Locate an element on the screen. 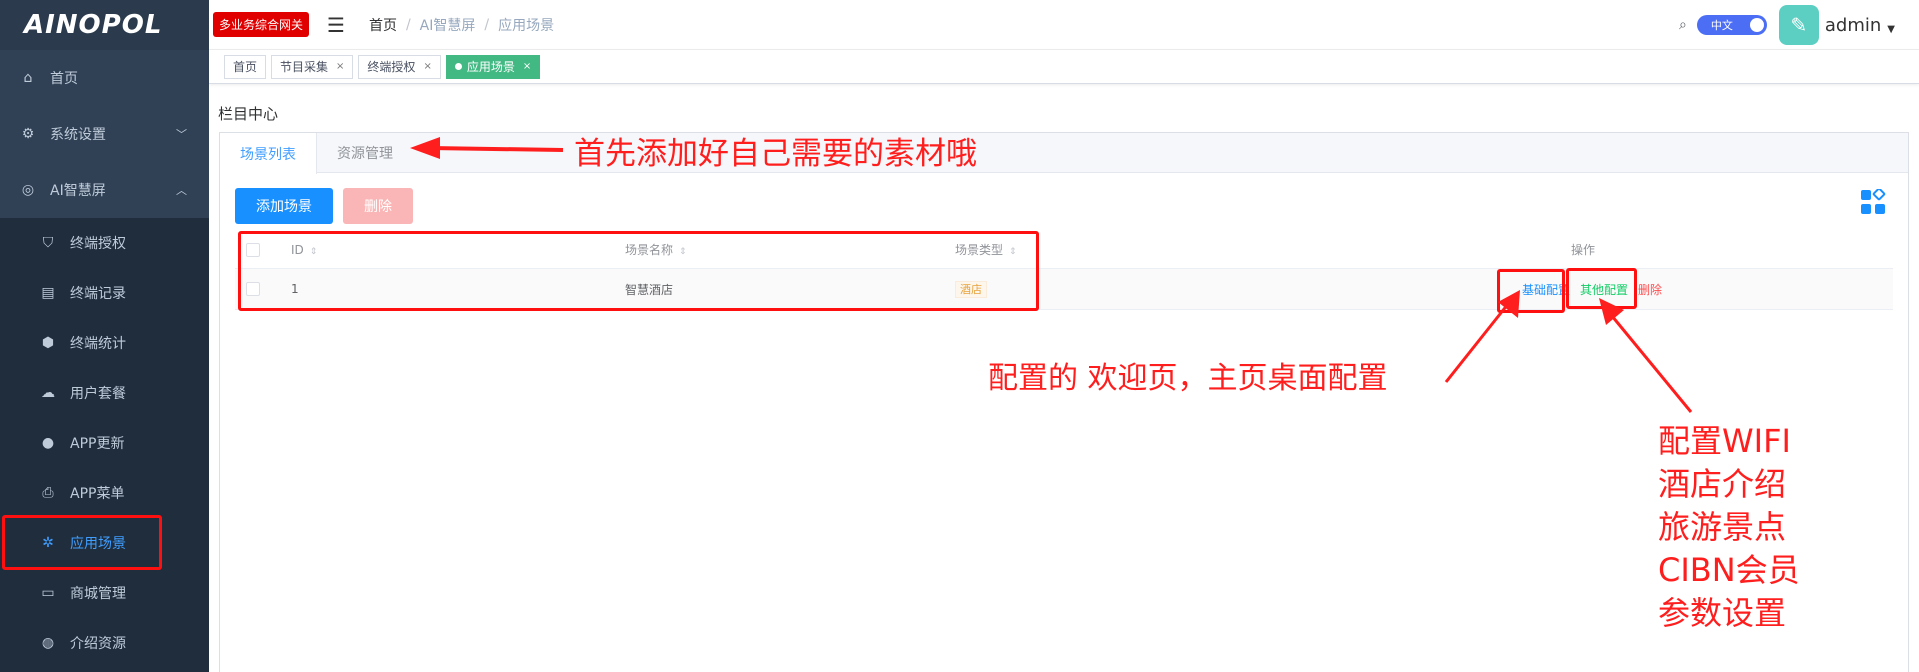 This screenshot has height=672, width=1919. breadcrumb: 首页 / AI智慧屏 / 应用场景 is located at coordinates (461, 25).